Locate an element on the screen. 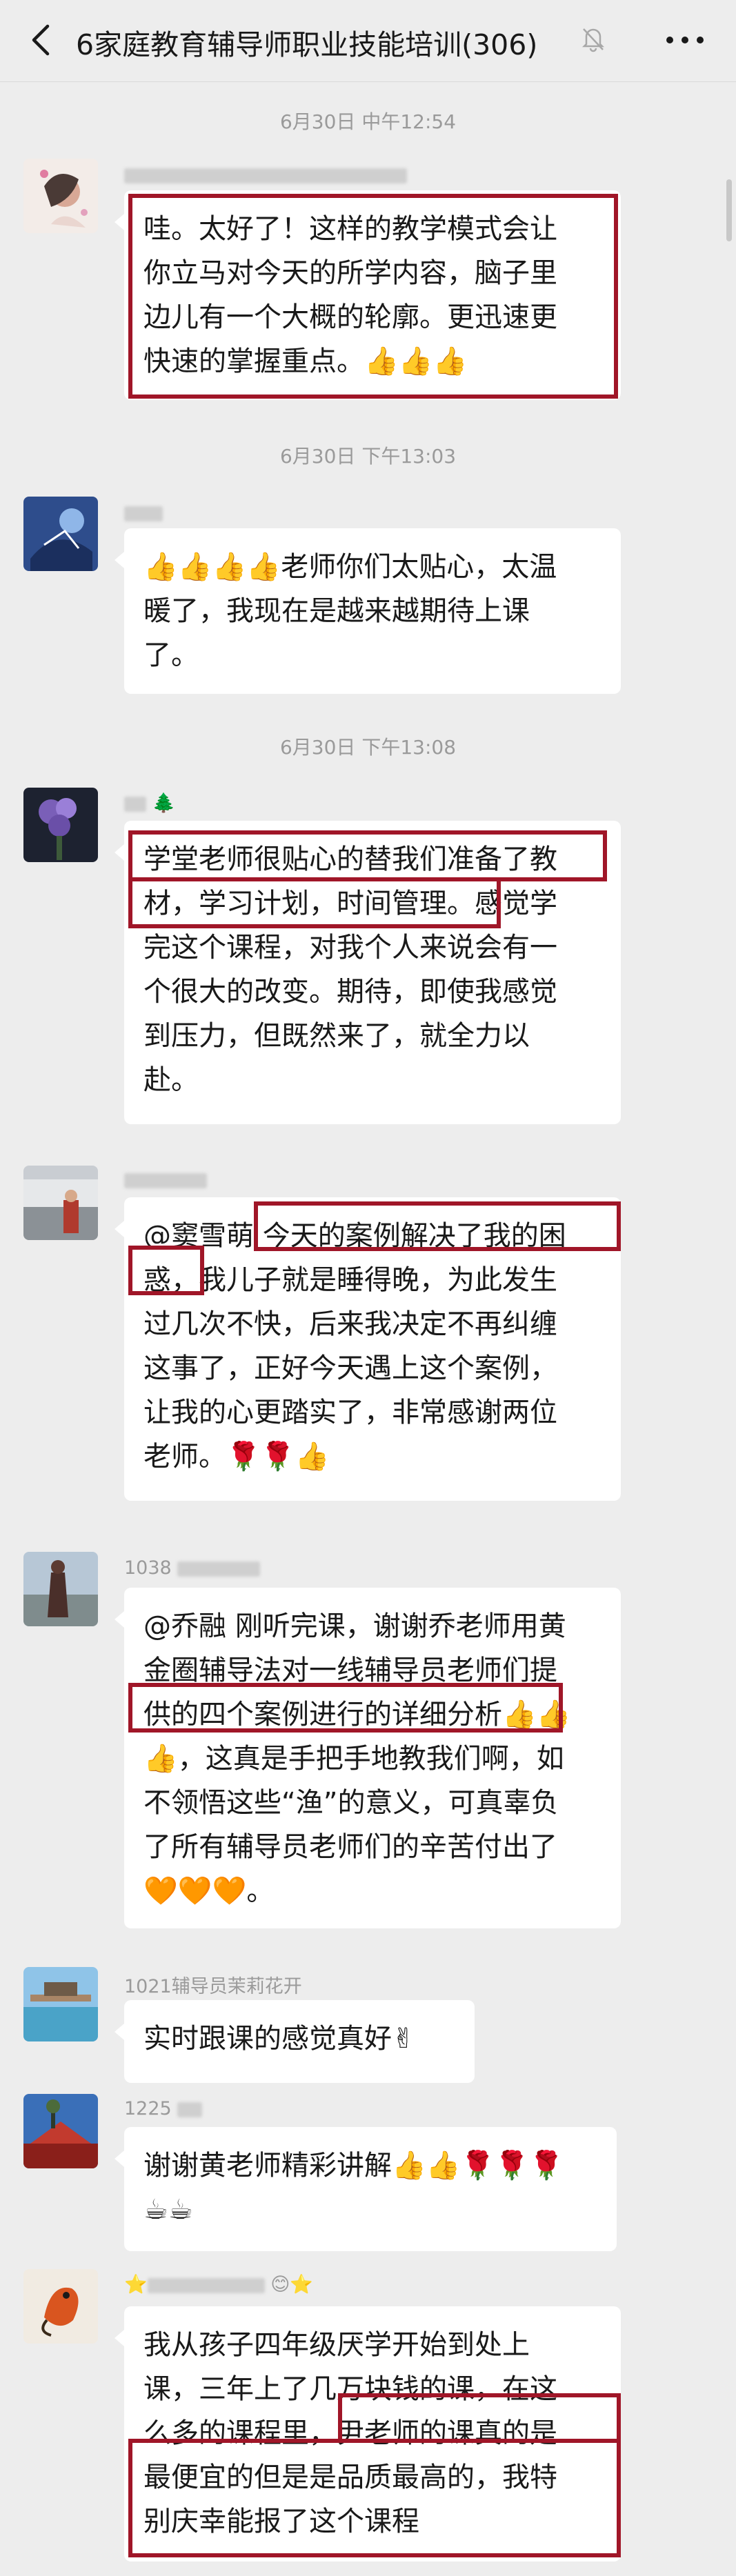 Image resolution: width=736 pixels, height=2576 pixels. timestamp: 6月30日 中午12:54 is located at coordinates (368, 121).